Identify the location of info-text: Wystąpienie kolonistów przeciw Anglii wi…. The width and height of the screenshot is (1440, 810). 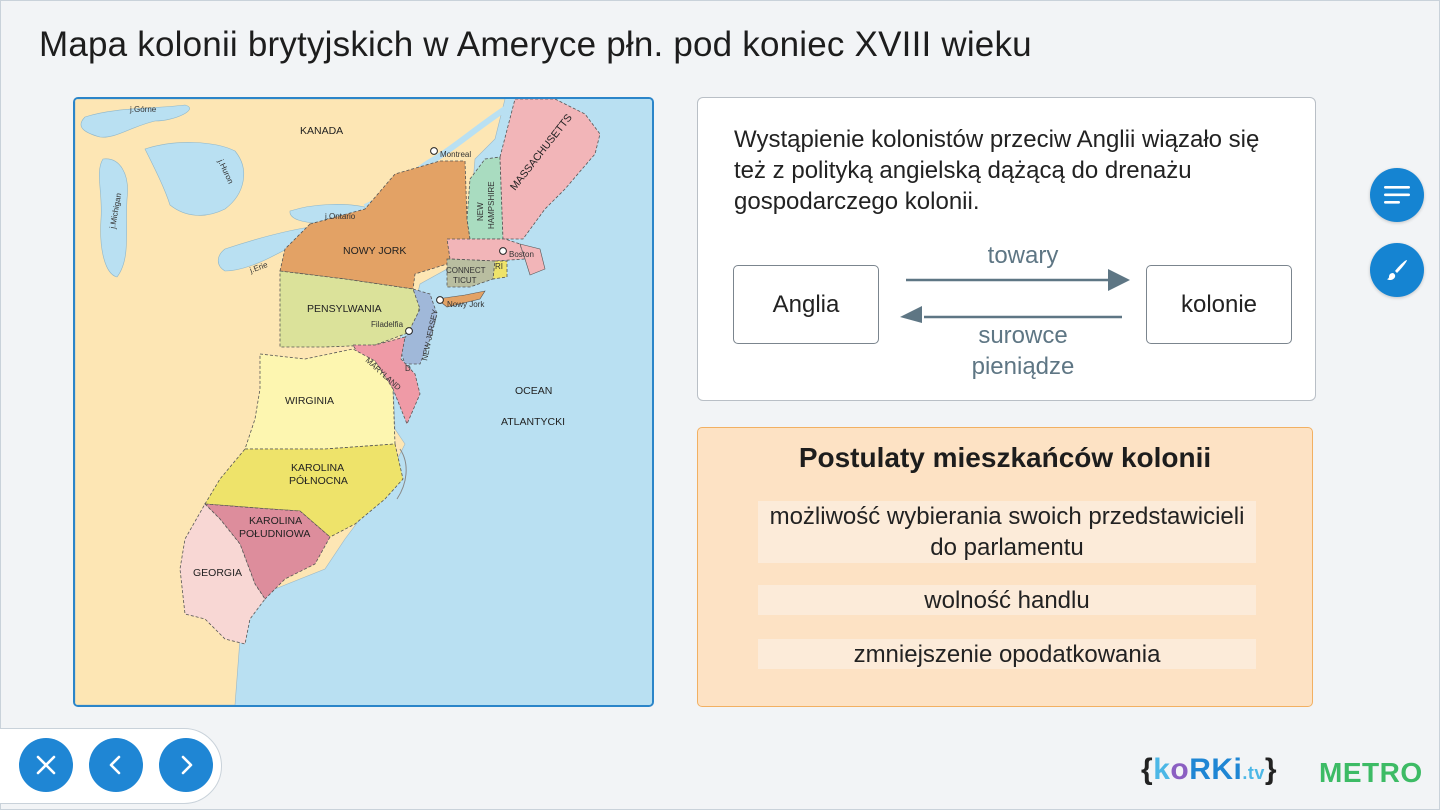
(997, 170).